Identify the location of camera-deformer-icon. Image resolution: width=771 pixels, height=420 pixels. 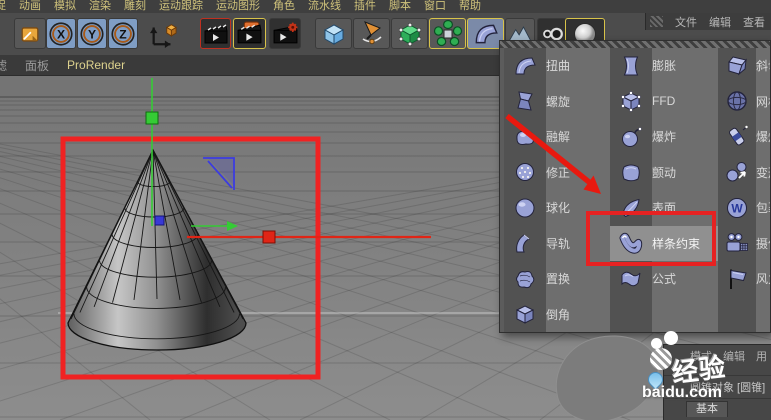
(737, 243).